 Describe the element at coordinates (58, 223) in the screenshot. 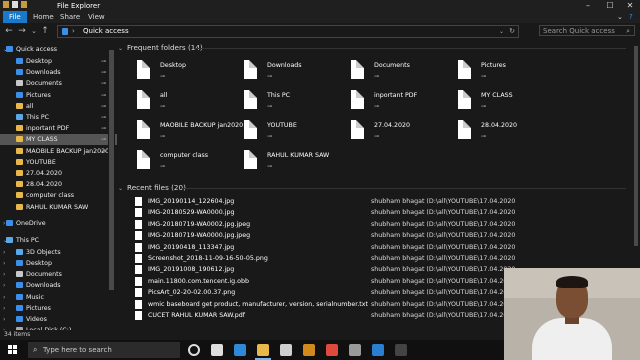

I see `sidebar-item: › OneDrive` at that location.